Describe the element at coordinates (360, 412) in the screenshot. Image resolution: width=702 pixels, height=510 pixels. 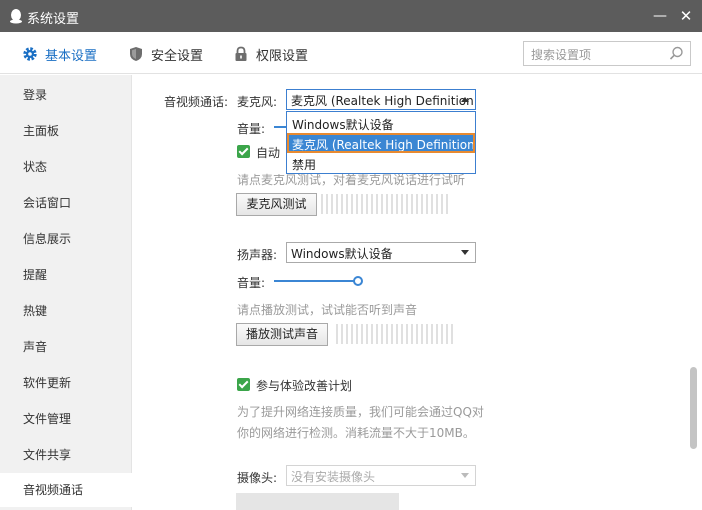
I see `experience-desc-line1: 为了提升网络连接质量，我们可能会通过QQ对` at that location.